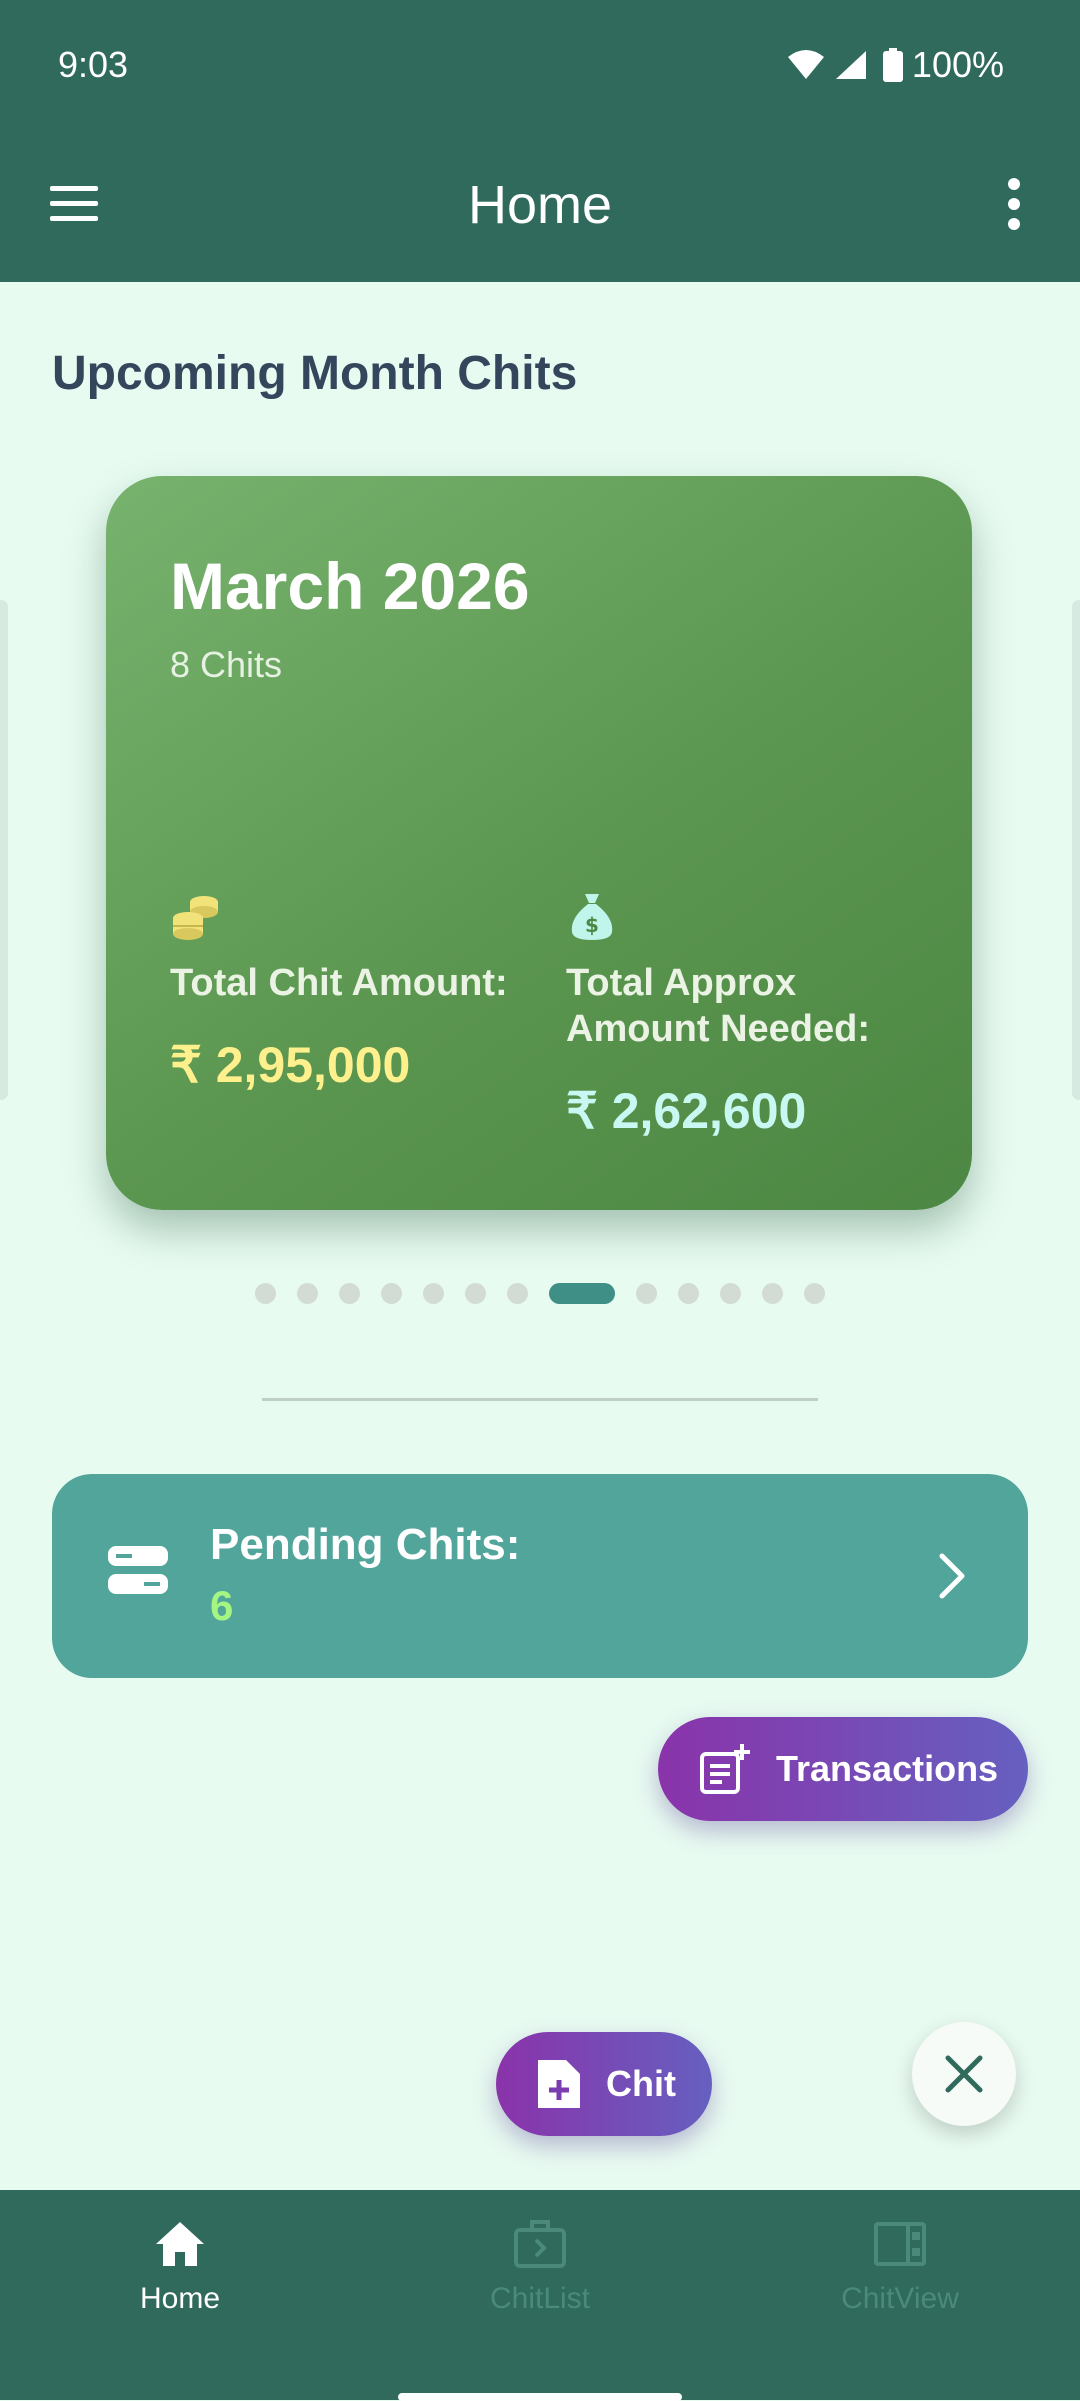 The width and height of the screenshot is (1080, 2401). What do you see at coordinates (540, 2244) in the screenshot?
I see `briefcase-icon` at bounding box center [540, 2244].